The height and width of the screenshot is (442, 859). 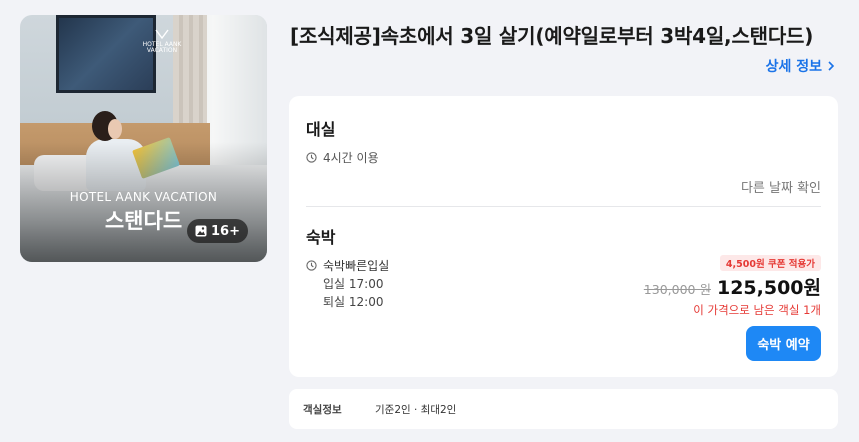 I want to click on stay-checkin-time: 입실 17:00, so click(x=353, y=284).